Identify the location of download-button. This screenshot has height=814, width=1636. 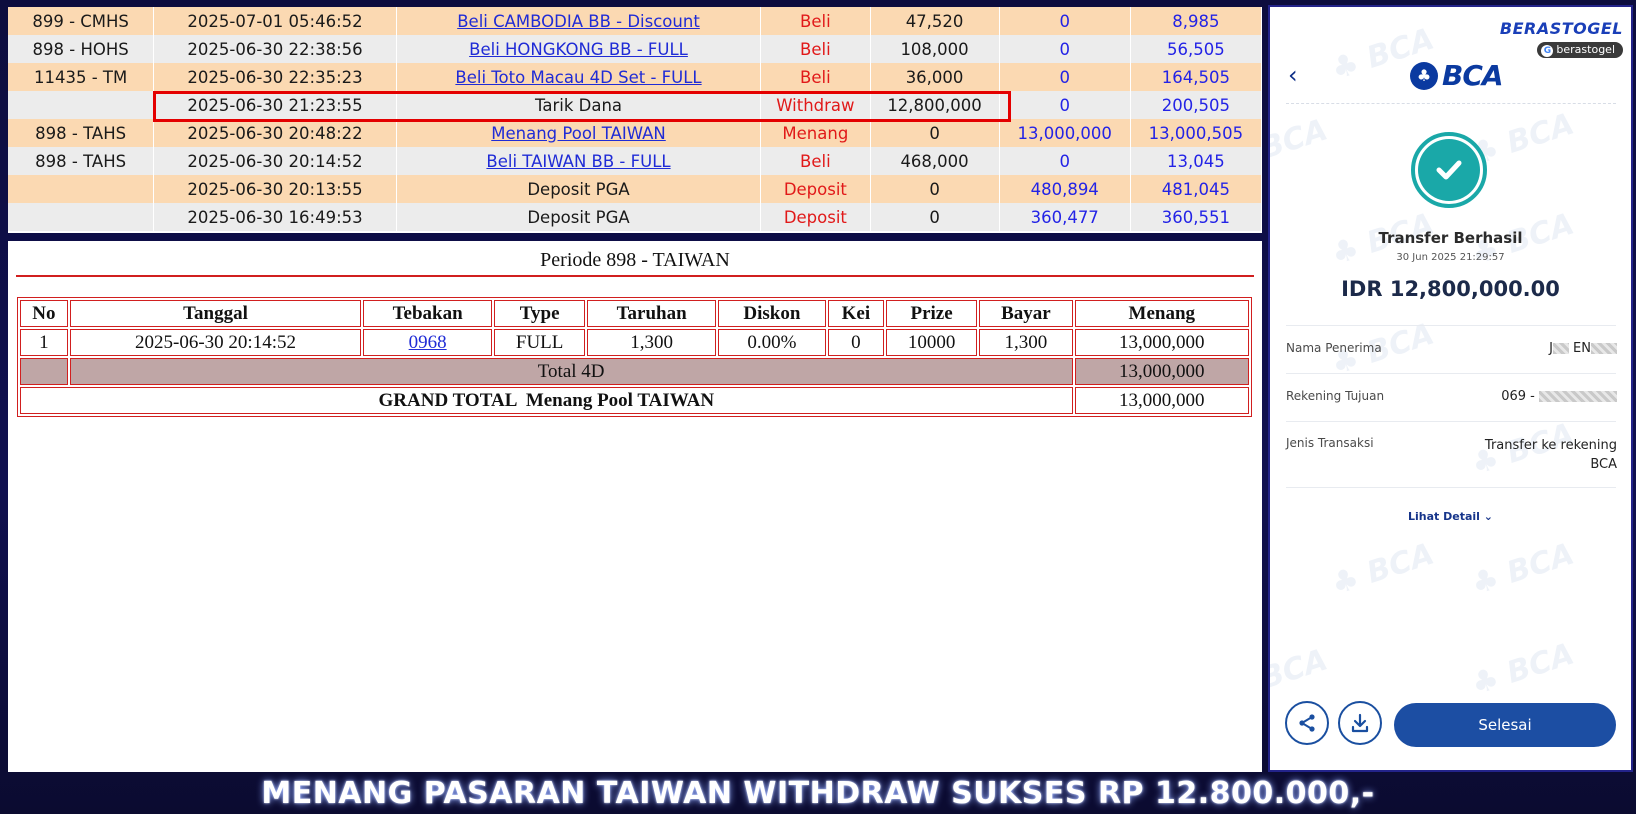
(1360, 723).